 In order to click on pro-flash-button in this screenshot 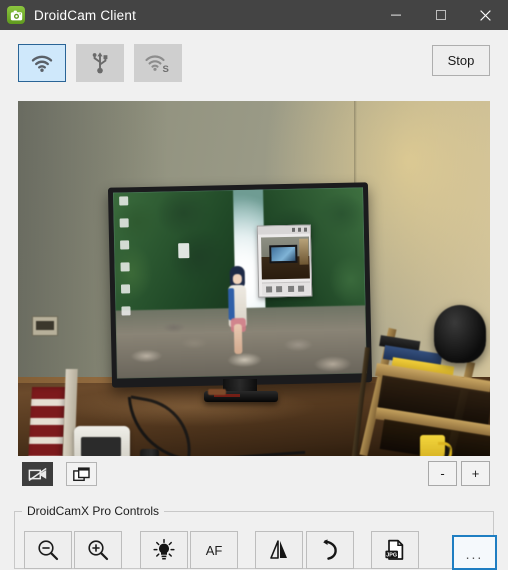, I will do `click(164, 550)`.